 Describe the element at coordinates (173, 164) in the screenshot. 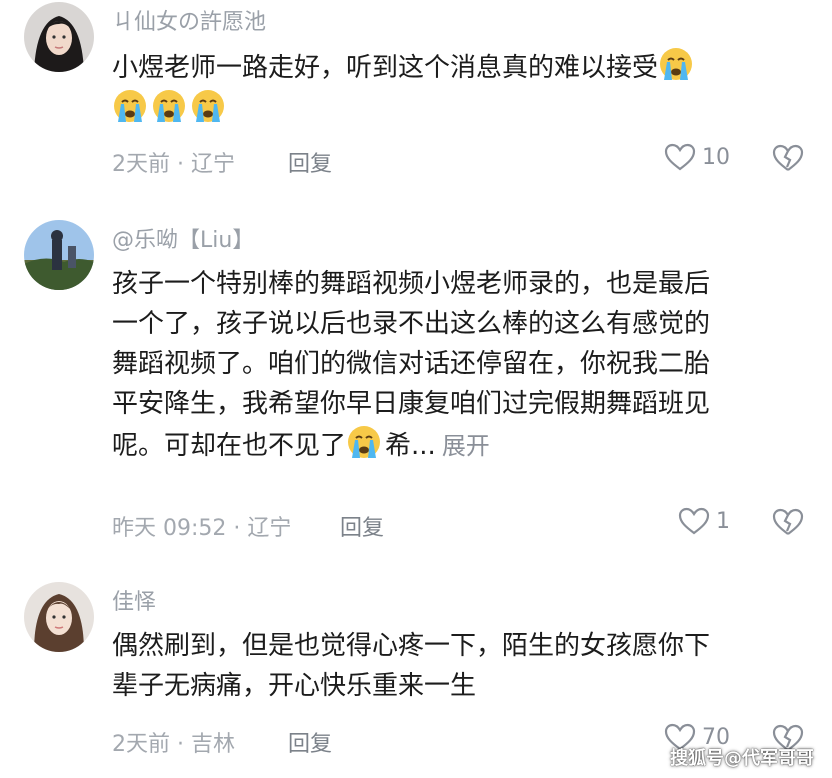

I see `comment-time-location: 2天前 · 辽宁` at that location.